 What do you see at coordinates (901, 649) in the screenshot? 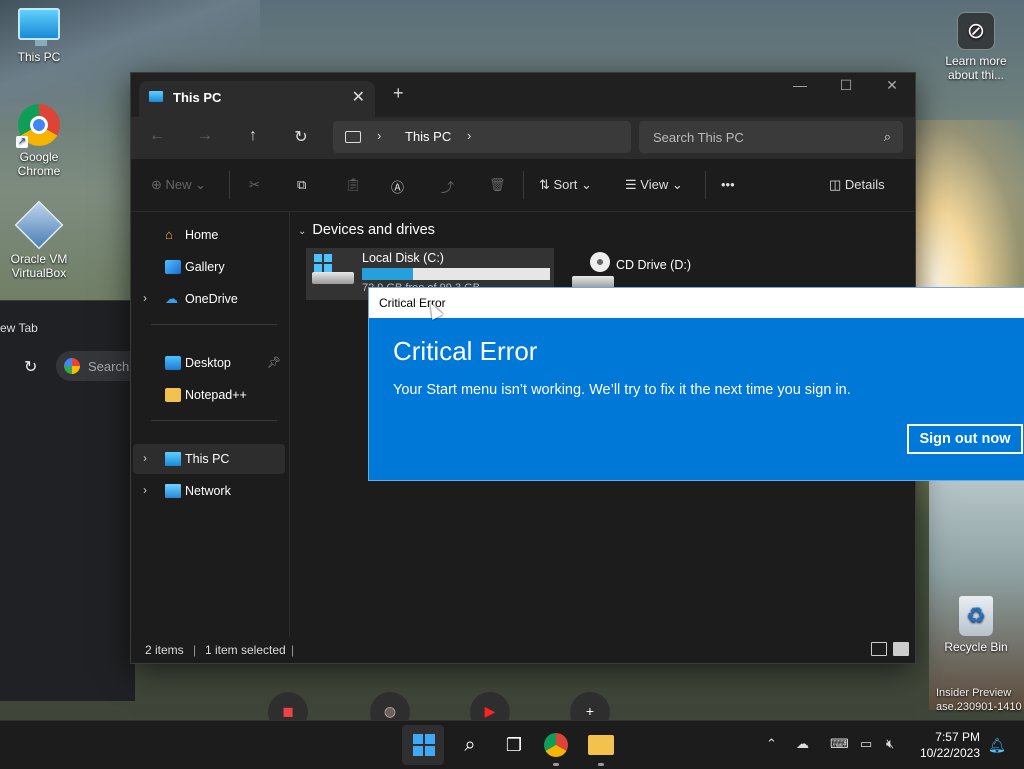
I see `tiles-view-icon` at bounding box center [901, 649].